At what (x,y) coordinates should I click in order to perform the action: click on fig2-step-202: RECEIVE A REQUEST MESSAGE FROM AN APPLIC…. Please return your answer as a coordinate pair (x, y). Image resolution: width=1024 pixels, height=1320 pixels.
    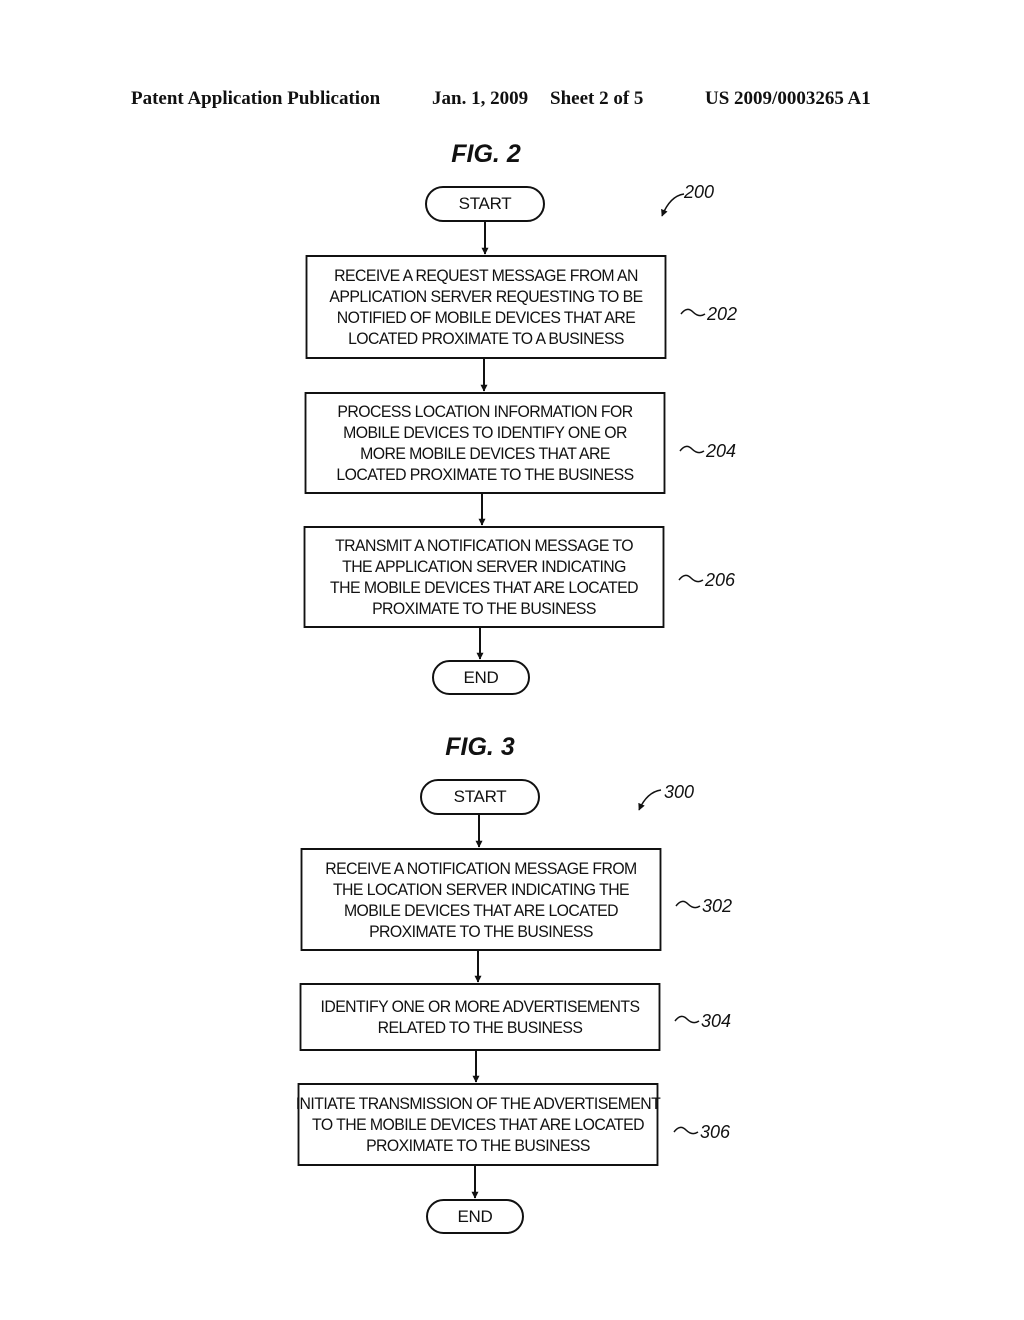
    Looking at the image, I should click on (486, 307).